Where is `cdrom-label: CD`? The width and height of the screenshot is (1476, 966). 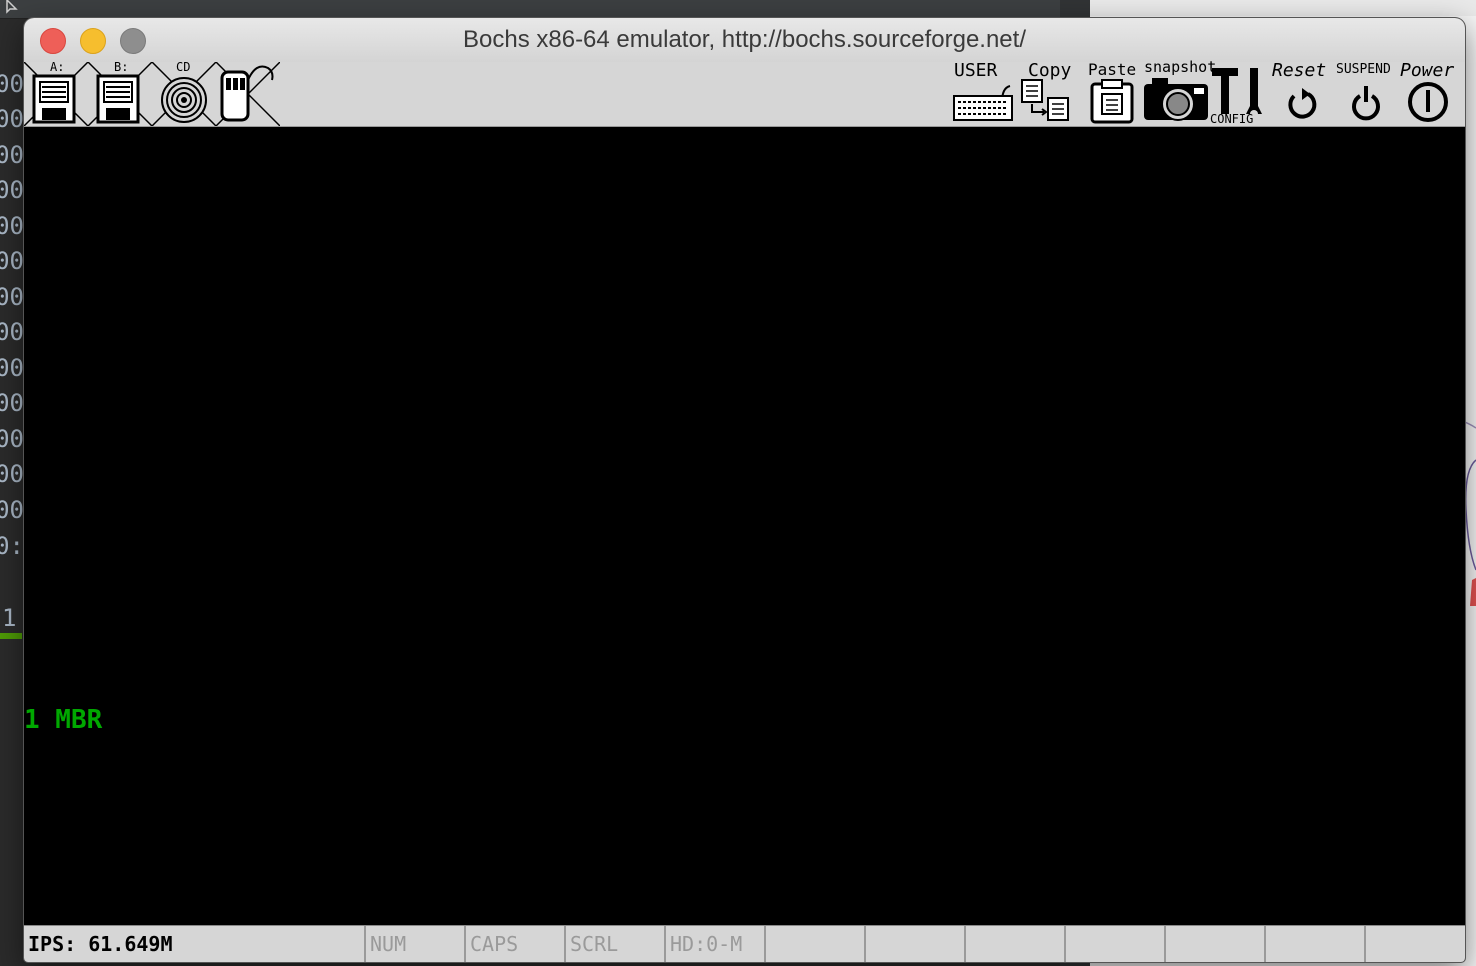
cdrom-label: CD is located at coordinates (183, 67).